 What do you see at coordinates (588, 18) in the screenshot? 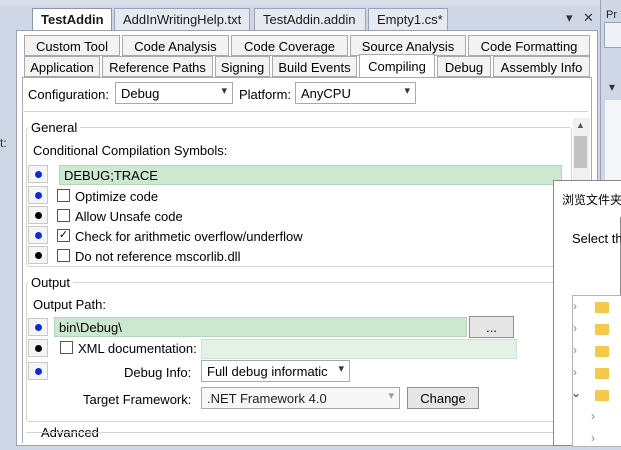
I see `close-tab-icon: ✕` at bounding box center [588, 18].